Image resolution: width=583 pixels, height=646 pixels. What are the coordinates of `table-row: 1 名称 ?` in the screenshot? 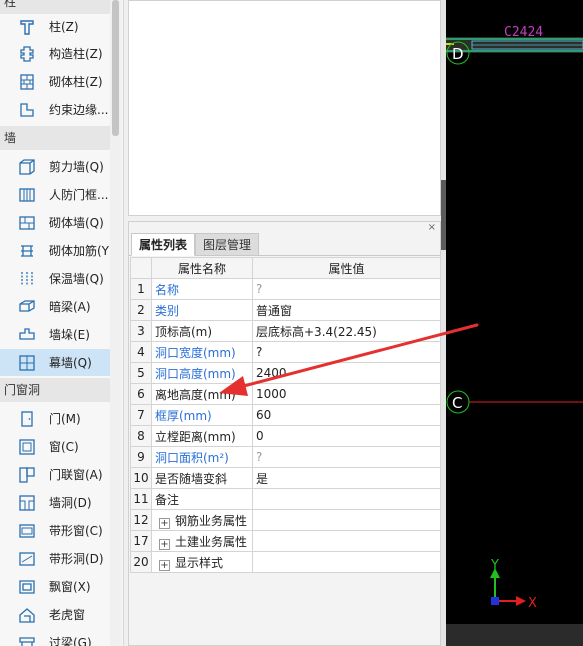 It's located at (285, 289).